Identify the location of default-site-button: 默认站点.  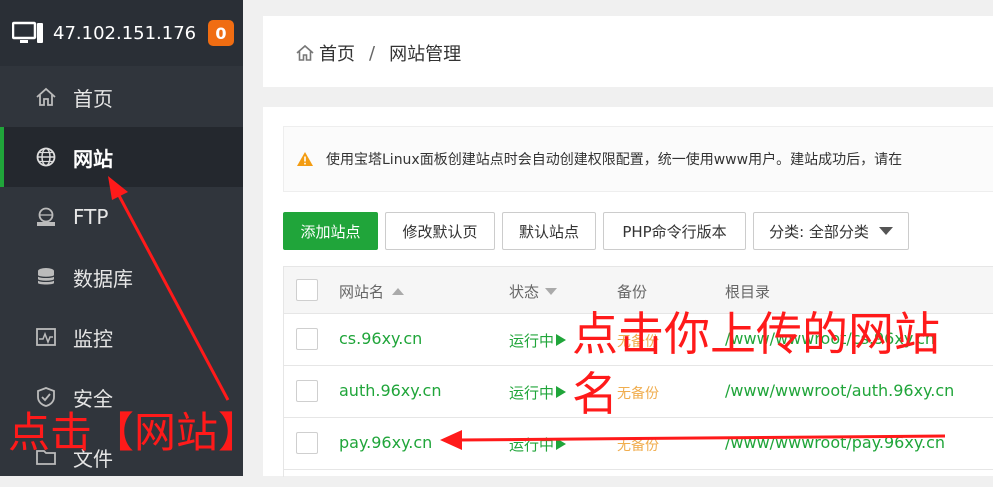
(549, 231).